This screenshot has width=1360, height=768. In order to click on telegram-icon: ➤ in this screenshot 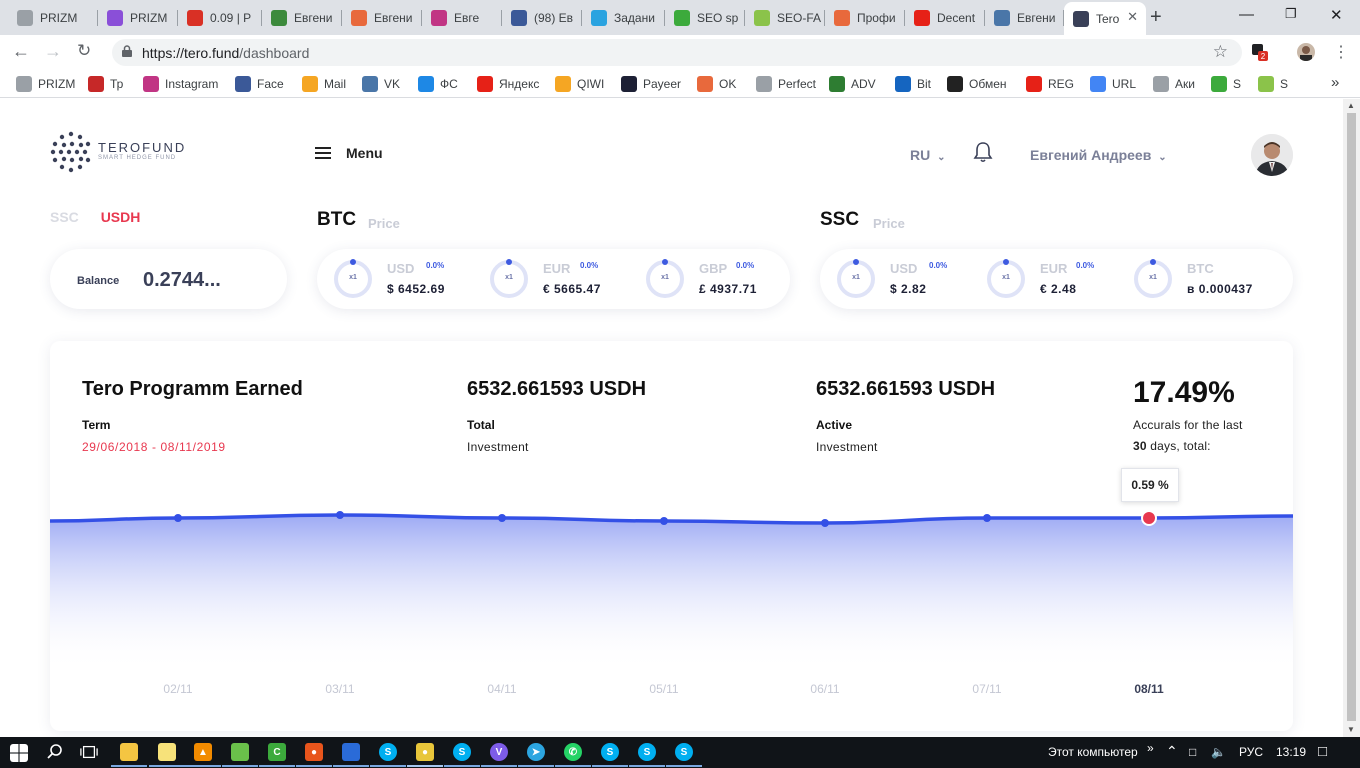, I will do `click(536, 752)`.